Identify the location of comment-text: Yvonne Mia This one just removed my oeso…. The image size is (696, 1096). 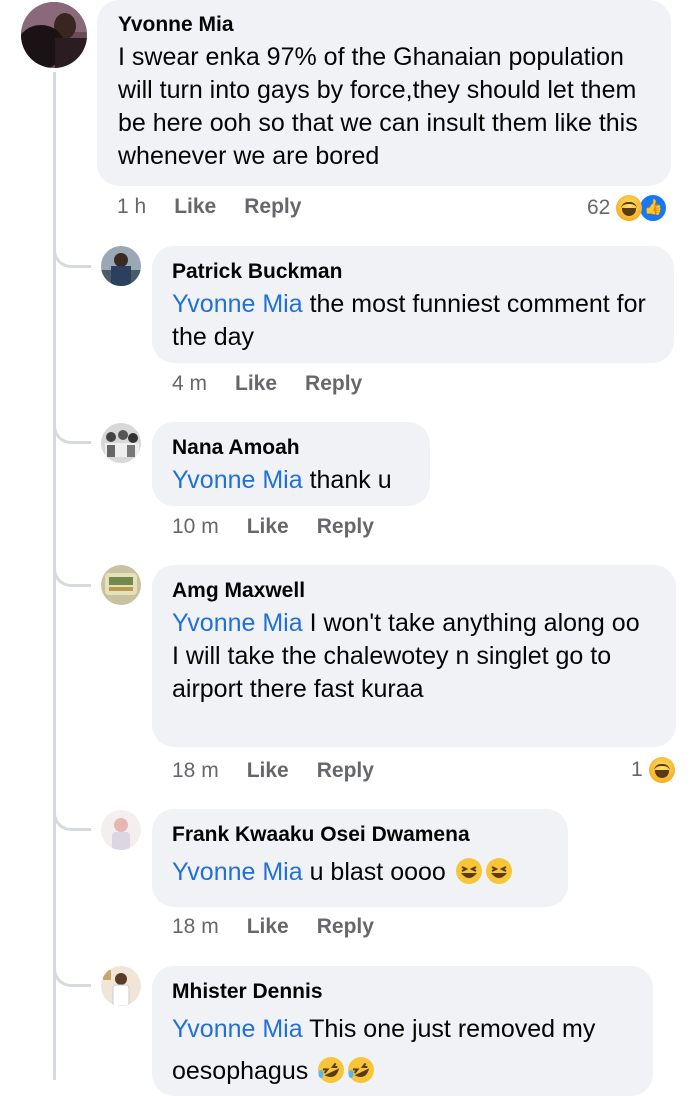
(402, 1050).